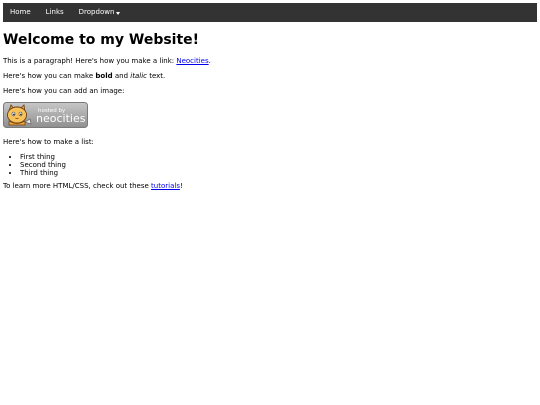  I want to click on hosted-by-neocities-badge: hosted by neocities, so click(45, 115).